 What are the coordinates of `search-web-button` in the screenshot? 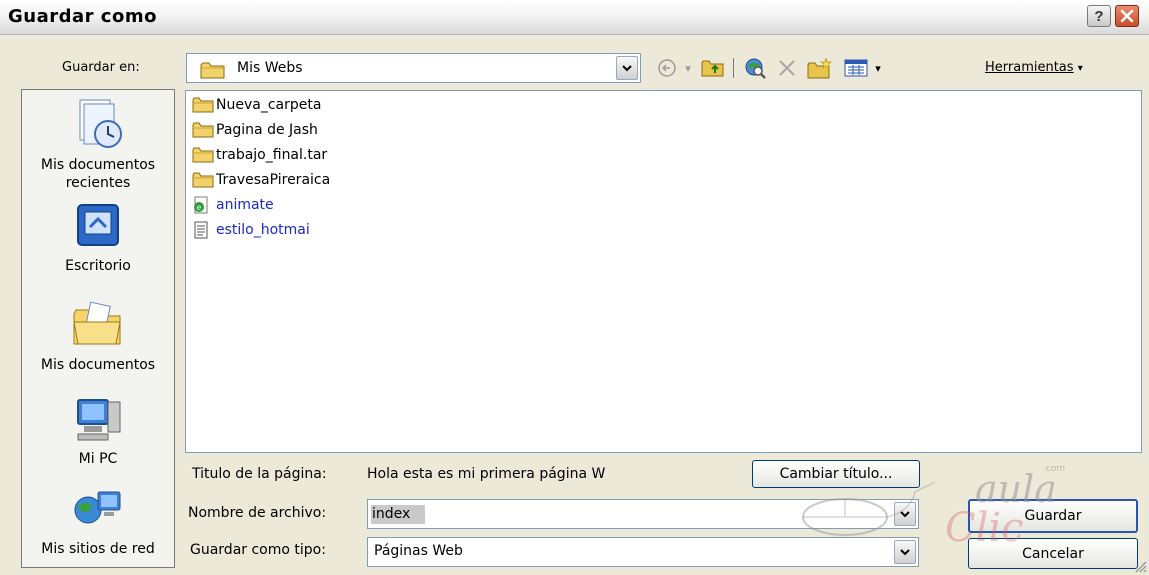 It's located at (754, 68).